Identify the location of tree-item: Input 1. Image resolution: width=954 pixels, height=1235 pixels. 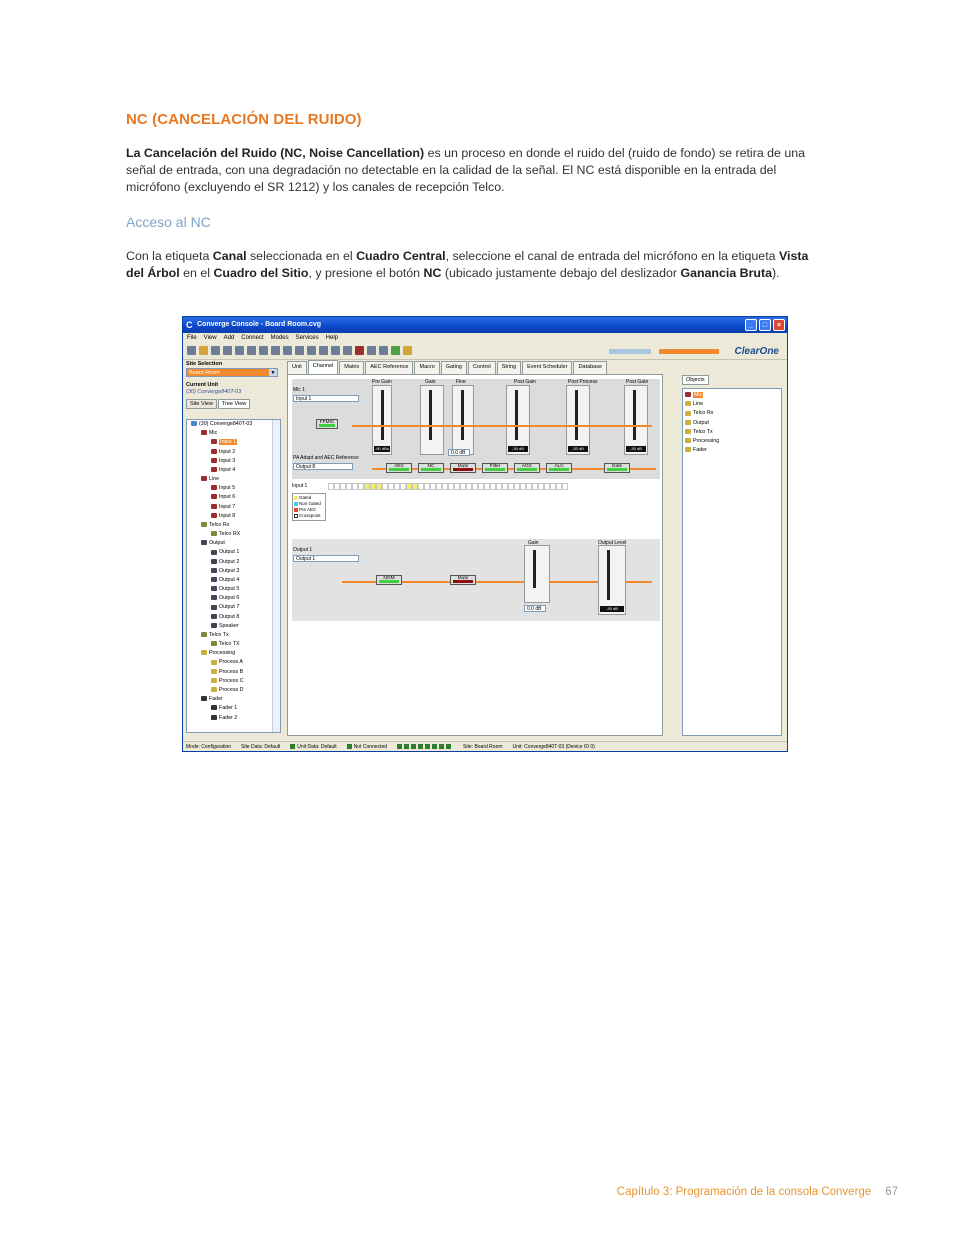
(233, 442).